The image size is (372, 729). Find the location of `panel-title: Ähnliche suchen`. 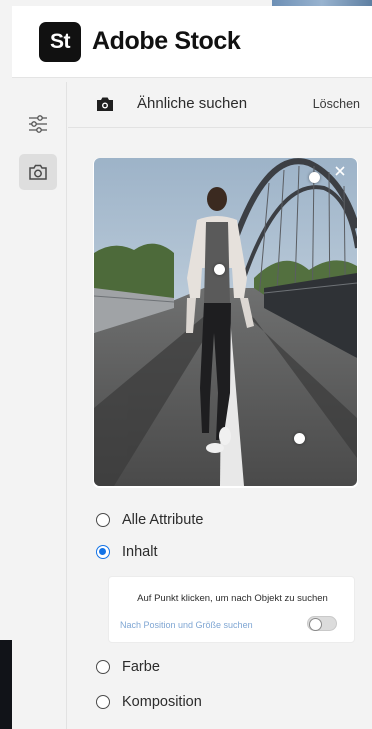

panel-title: Ähnliche suchen is located at coordinates (192, 103).